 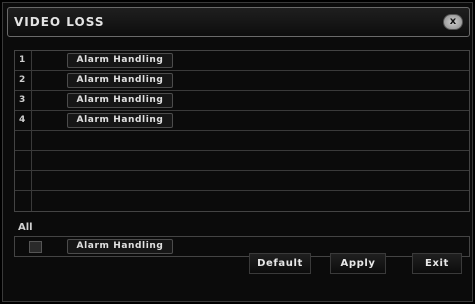 I want to click on apply-button: Apply, so click(x=358, y=263).